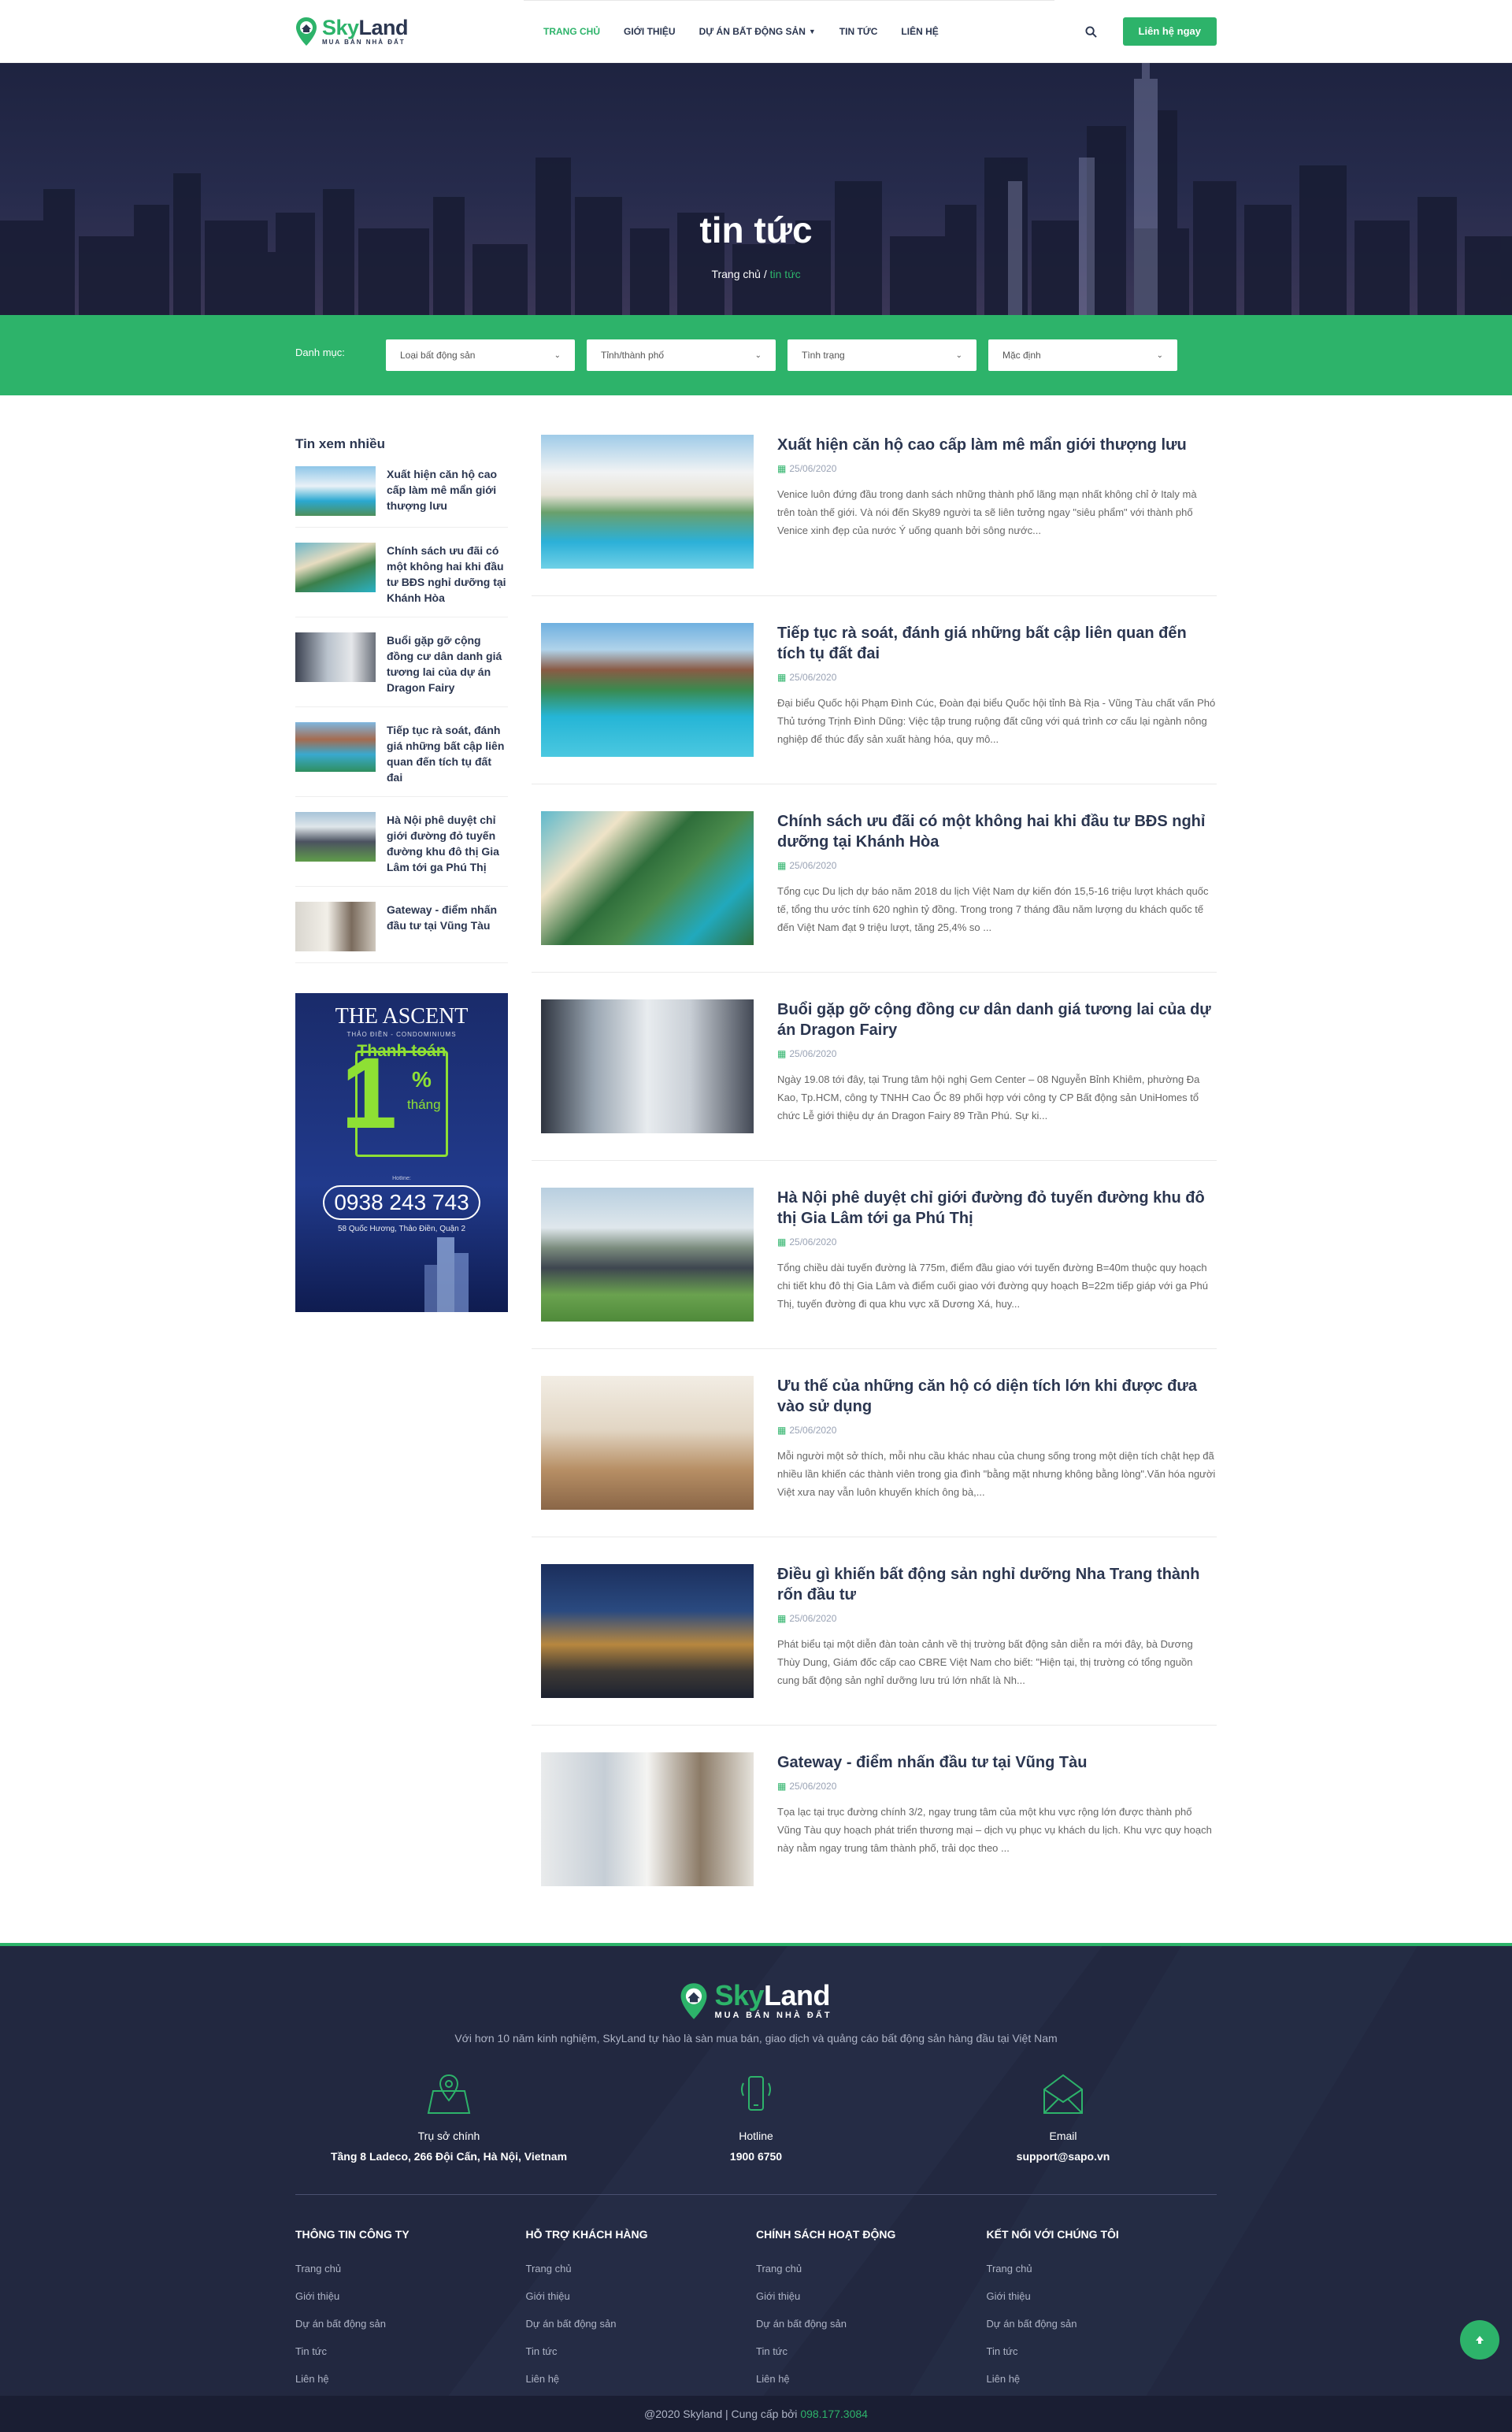 The image size is (1512, 2432). I want to click on post-title: Gateway - điểm nhấn đầu tư tại Vũng Tàu, so click(997, 1762).